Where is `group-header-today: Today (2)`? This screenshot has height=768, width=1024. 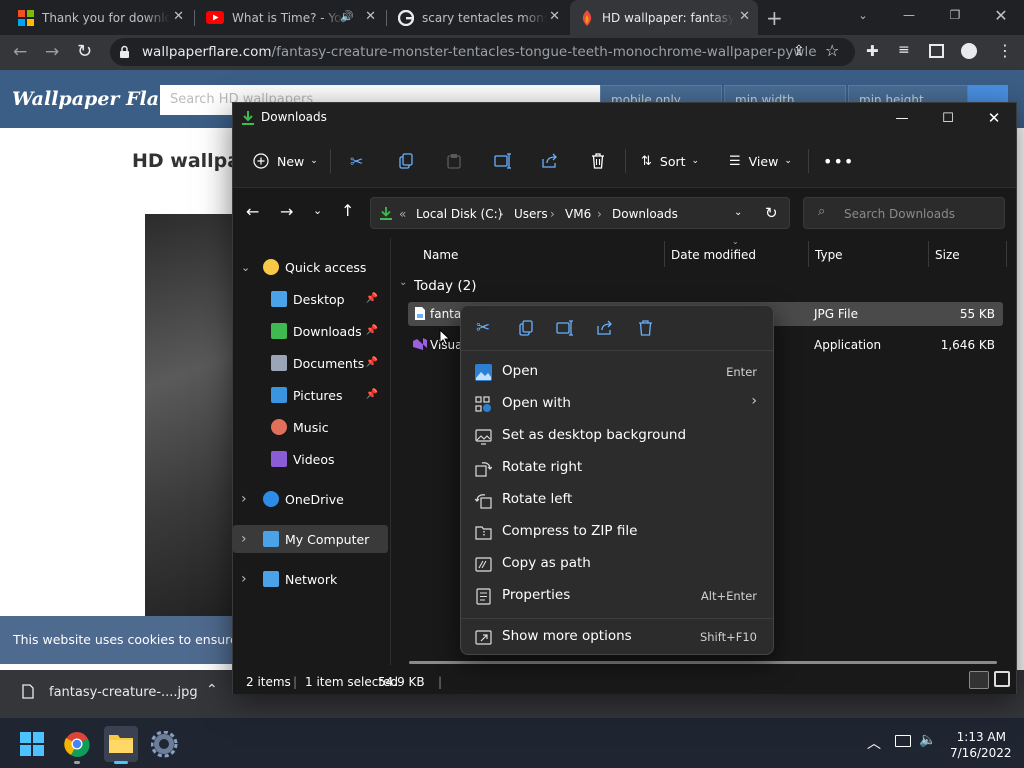
group-header-today: Today (2) is located at coordinates (445, 286).